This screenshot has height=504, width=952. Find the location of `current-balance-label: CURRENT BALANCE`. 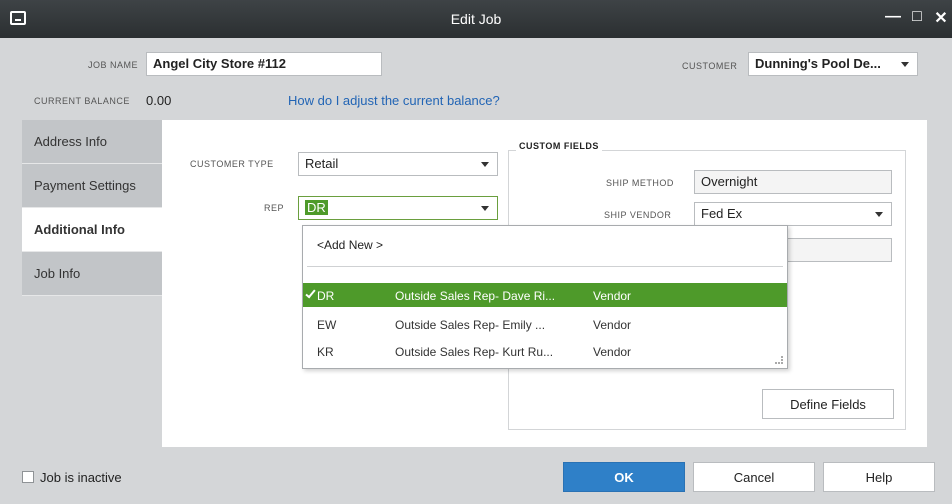

current-balance-label: CURRENT BALANCE is located at coordinates (82, 101).